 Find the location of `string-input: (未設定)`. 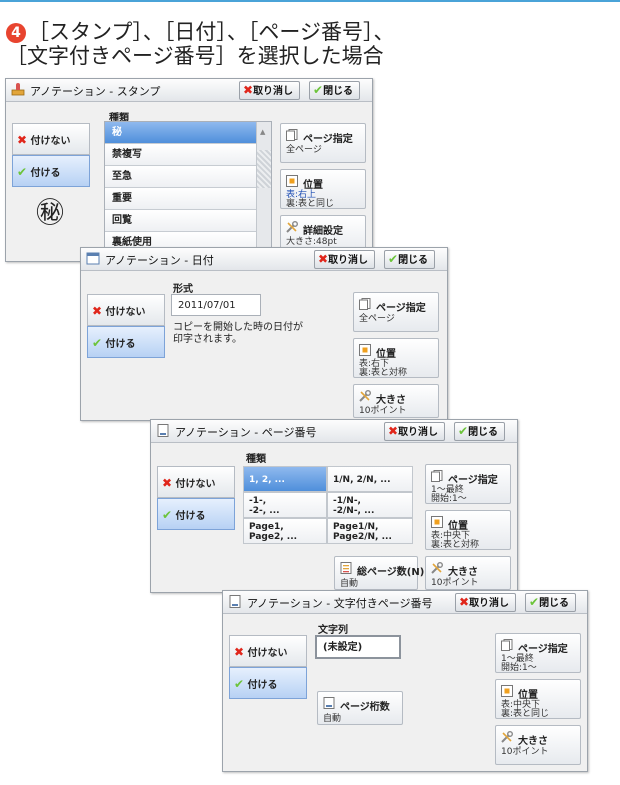

string-input: (未設定) is located at coordinates (358, 647).